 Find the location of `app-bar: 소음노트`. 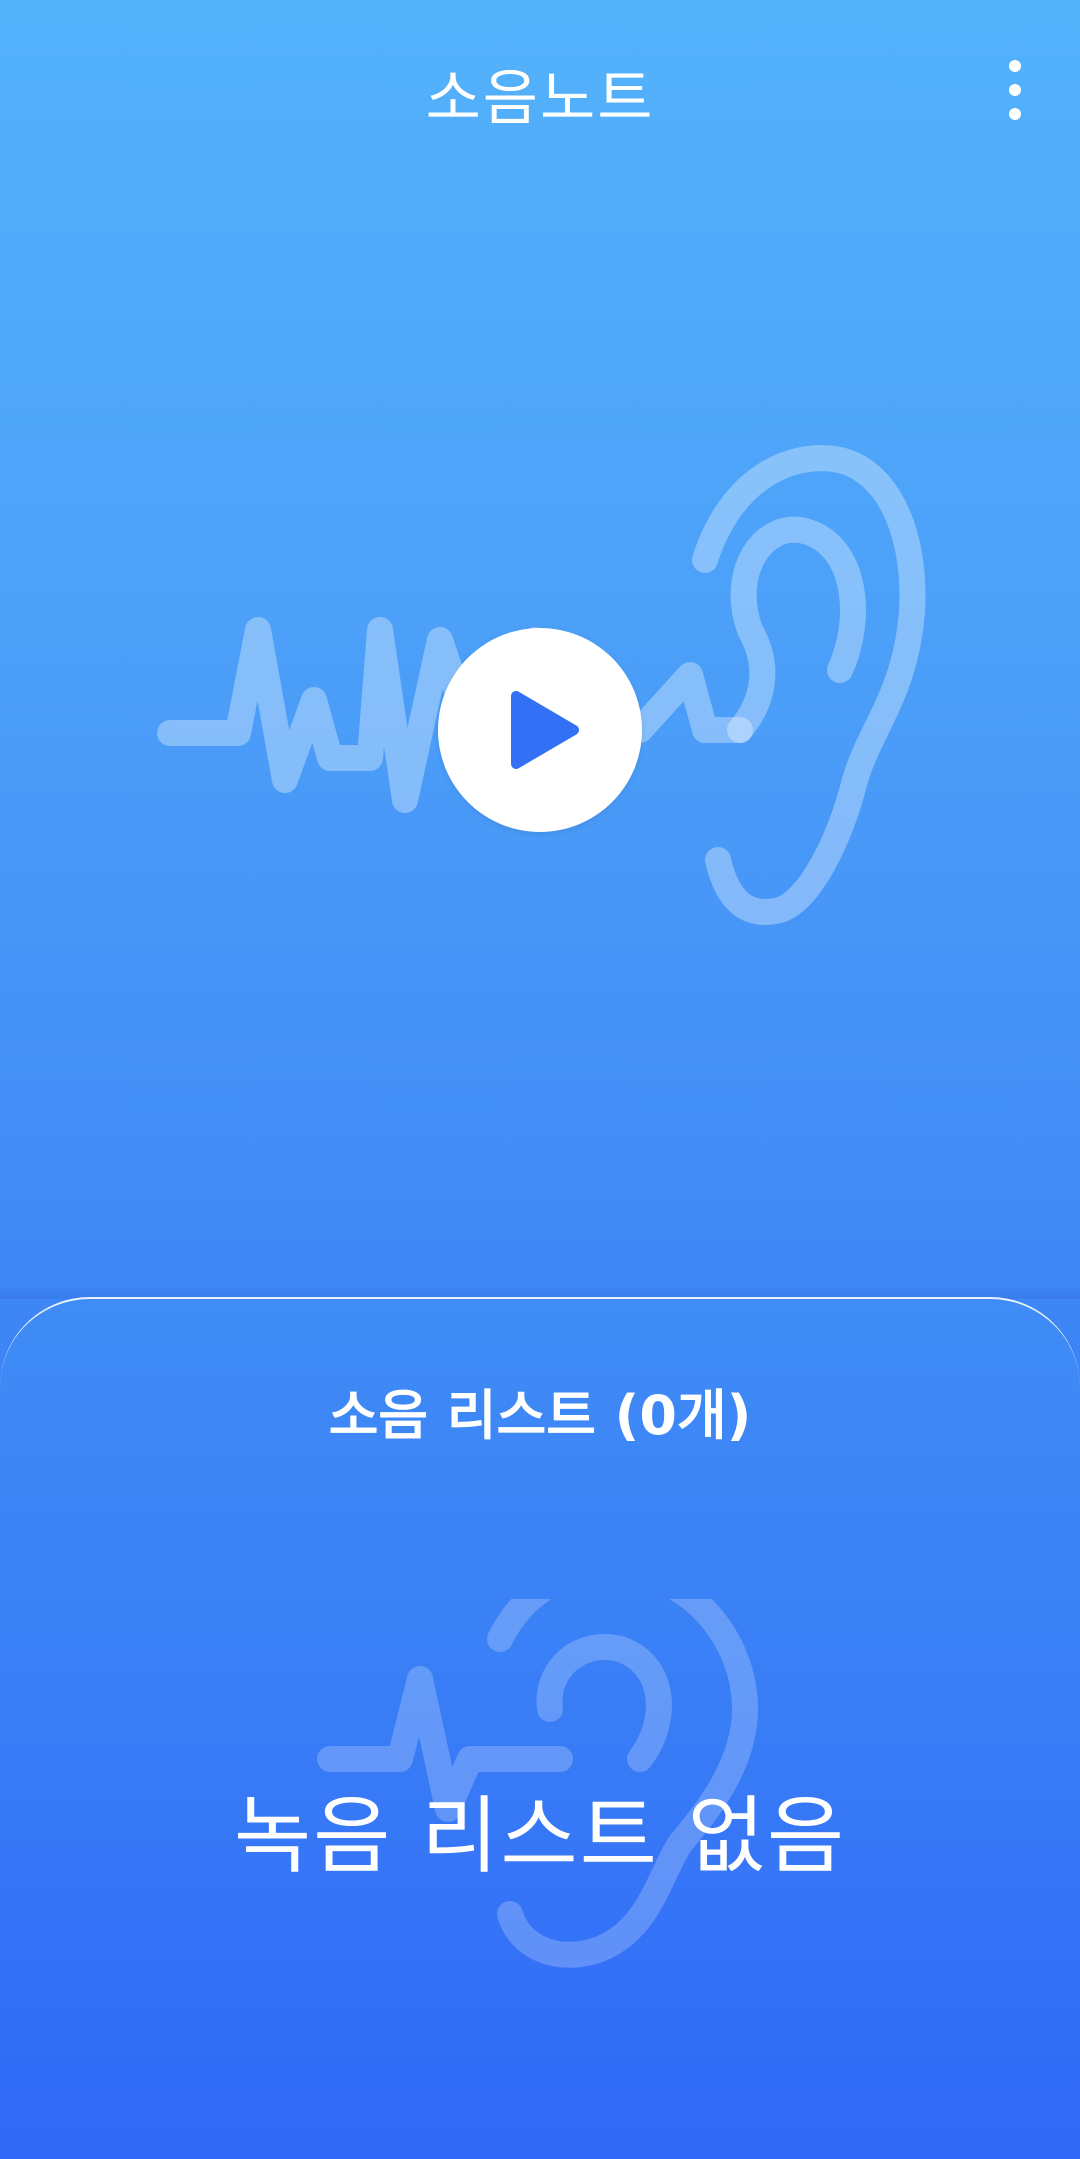

app-bar: 소음노트 is located at coordinates (540, 90).